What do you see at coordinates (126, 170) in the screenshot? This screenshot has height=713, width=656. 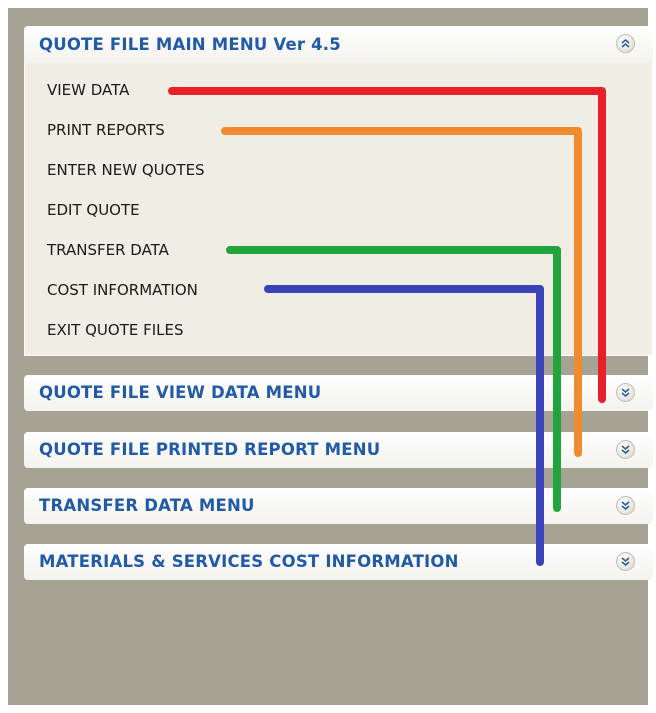 I see `menu-item-enter-new-quotes: ENTER NEW QUOTES` at bounding box center [126, 170].